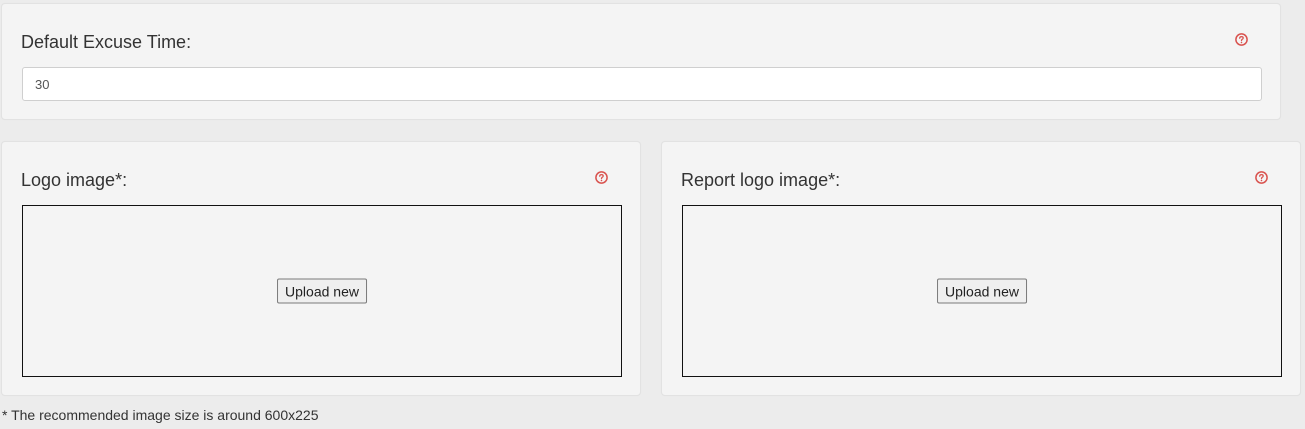  What do you see at coordinates (761, 180) in the screenshot?
I see `report-logo-image-label: Report logo image*:` at bounding box center [761, 180].